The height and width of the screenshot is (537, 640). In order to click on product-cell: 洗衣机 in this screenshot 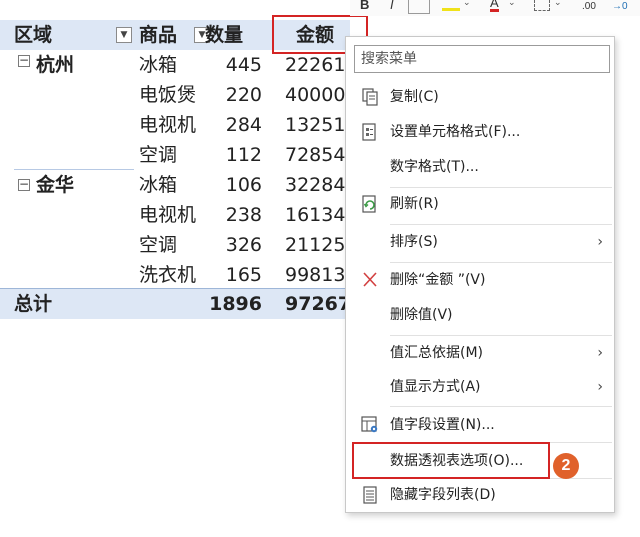, I will do `click(167, 275)`.